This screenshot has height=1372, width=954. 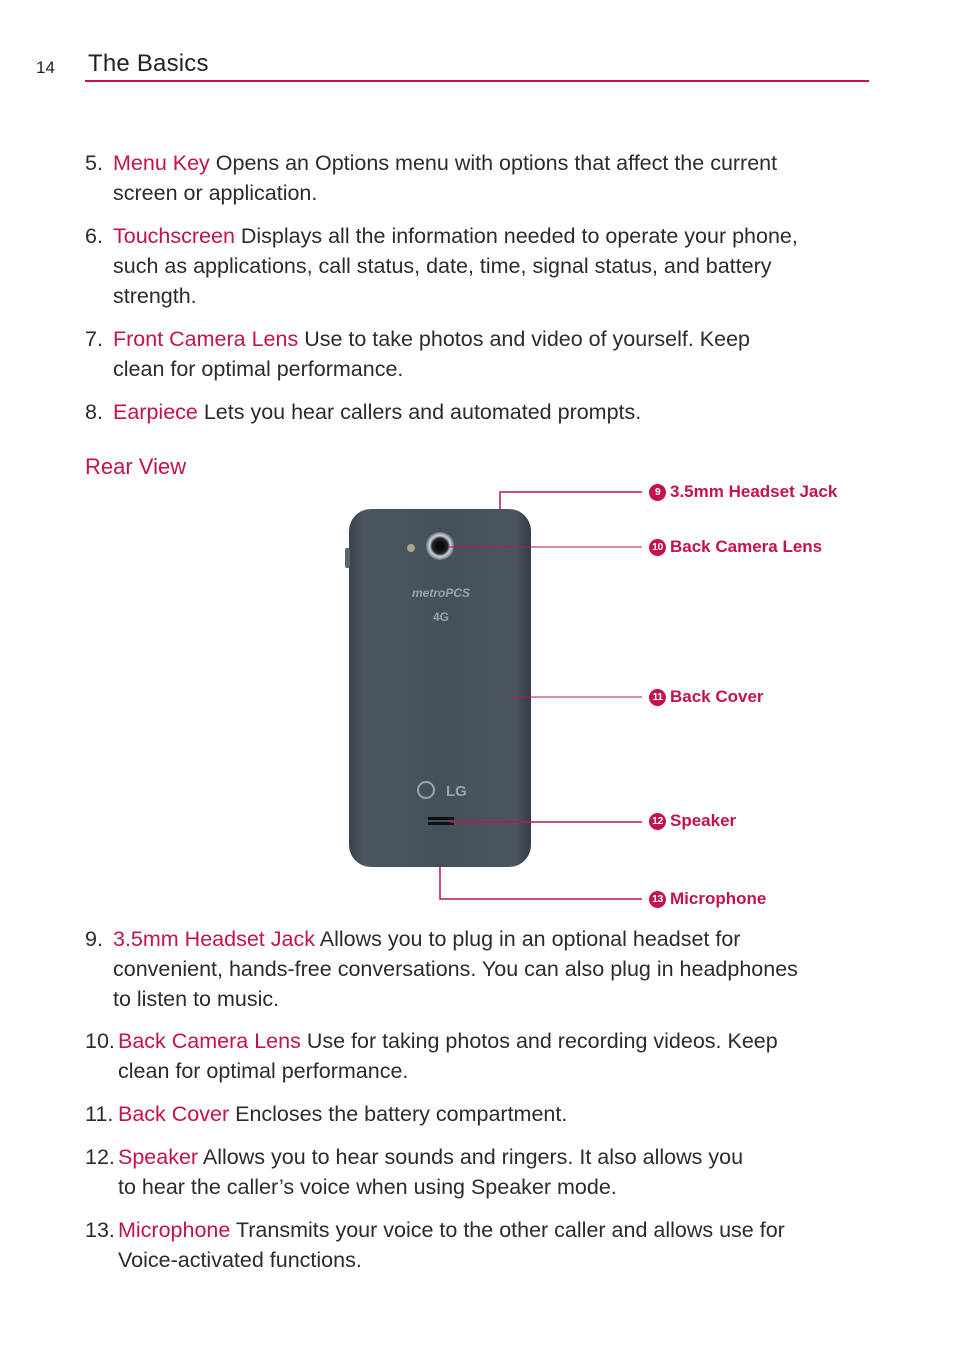 What do you see at coordinates (718, 898) in the screenshot?
I see `callout-label: Microphone` at bounding box center [718, 898].